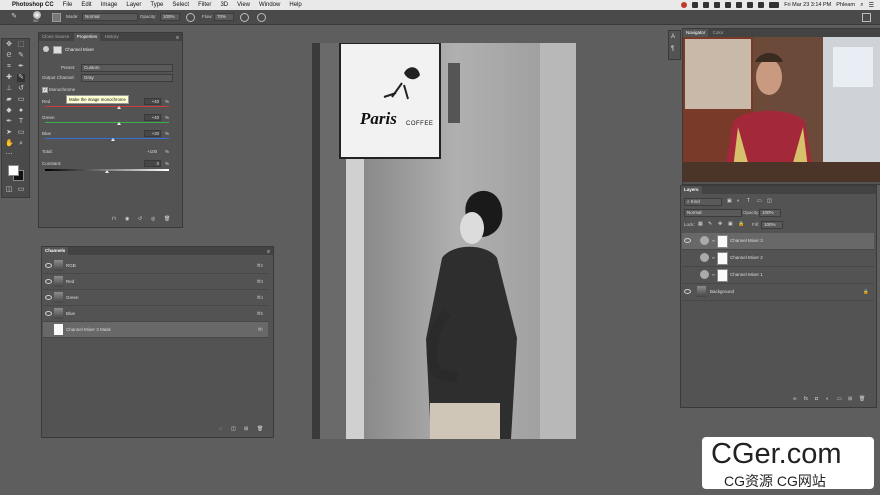 Image resolution: width=880 pixels, height=495 pixels. I want to click on healing-brush-icon: ✚, so click(9, 78).